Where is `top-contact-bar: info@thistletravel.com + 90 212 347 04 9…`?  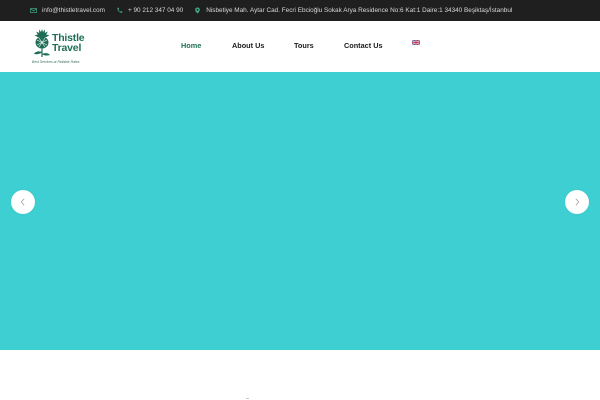
top-contact-bar: info@thistletravel.com + 90 212 347 04 9… is located at coordinates (300, 10).